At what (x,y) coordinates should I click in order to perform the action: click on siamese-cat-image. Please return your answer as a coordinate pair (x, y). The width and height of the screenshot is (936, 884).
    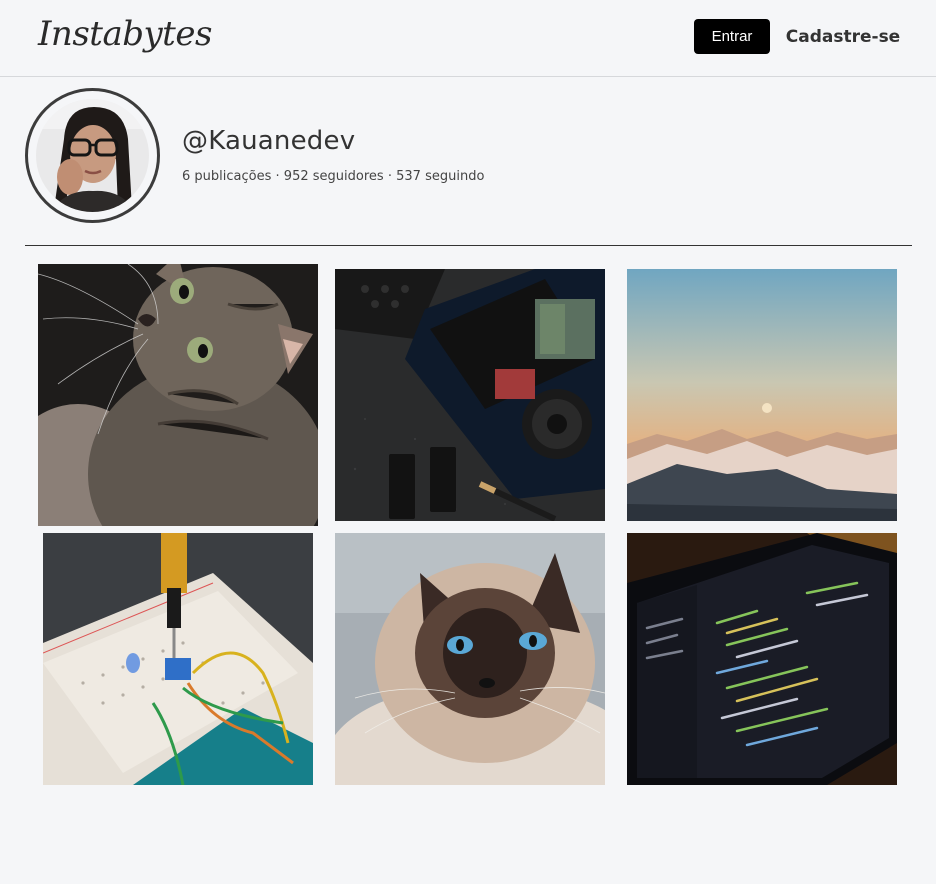
    Looking at the image, I should click on (470, 659).